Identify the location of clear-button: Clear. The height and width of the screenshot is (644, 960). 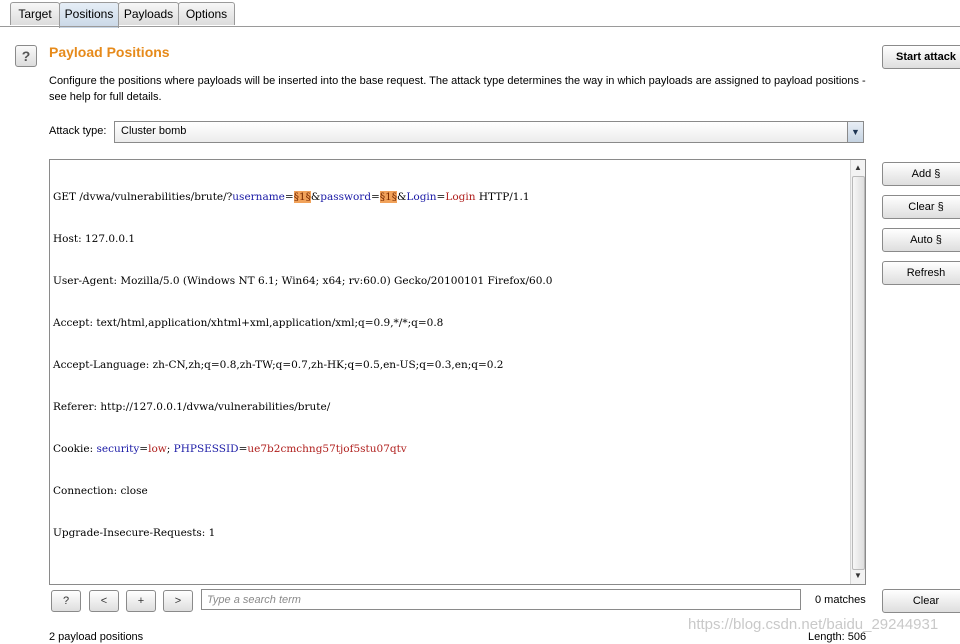
(921, 601).